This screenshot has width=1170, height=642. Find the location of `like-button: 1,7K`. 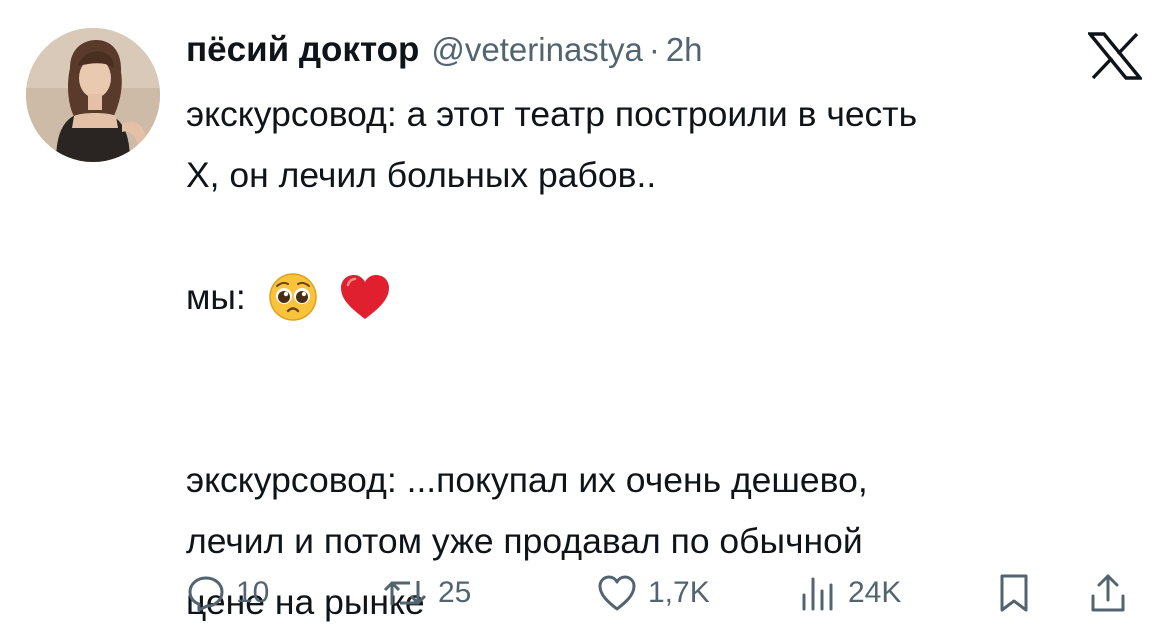

like-button: 1,7K is located at coordinates (653, 593).